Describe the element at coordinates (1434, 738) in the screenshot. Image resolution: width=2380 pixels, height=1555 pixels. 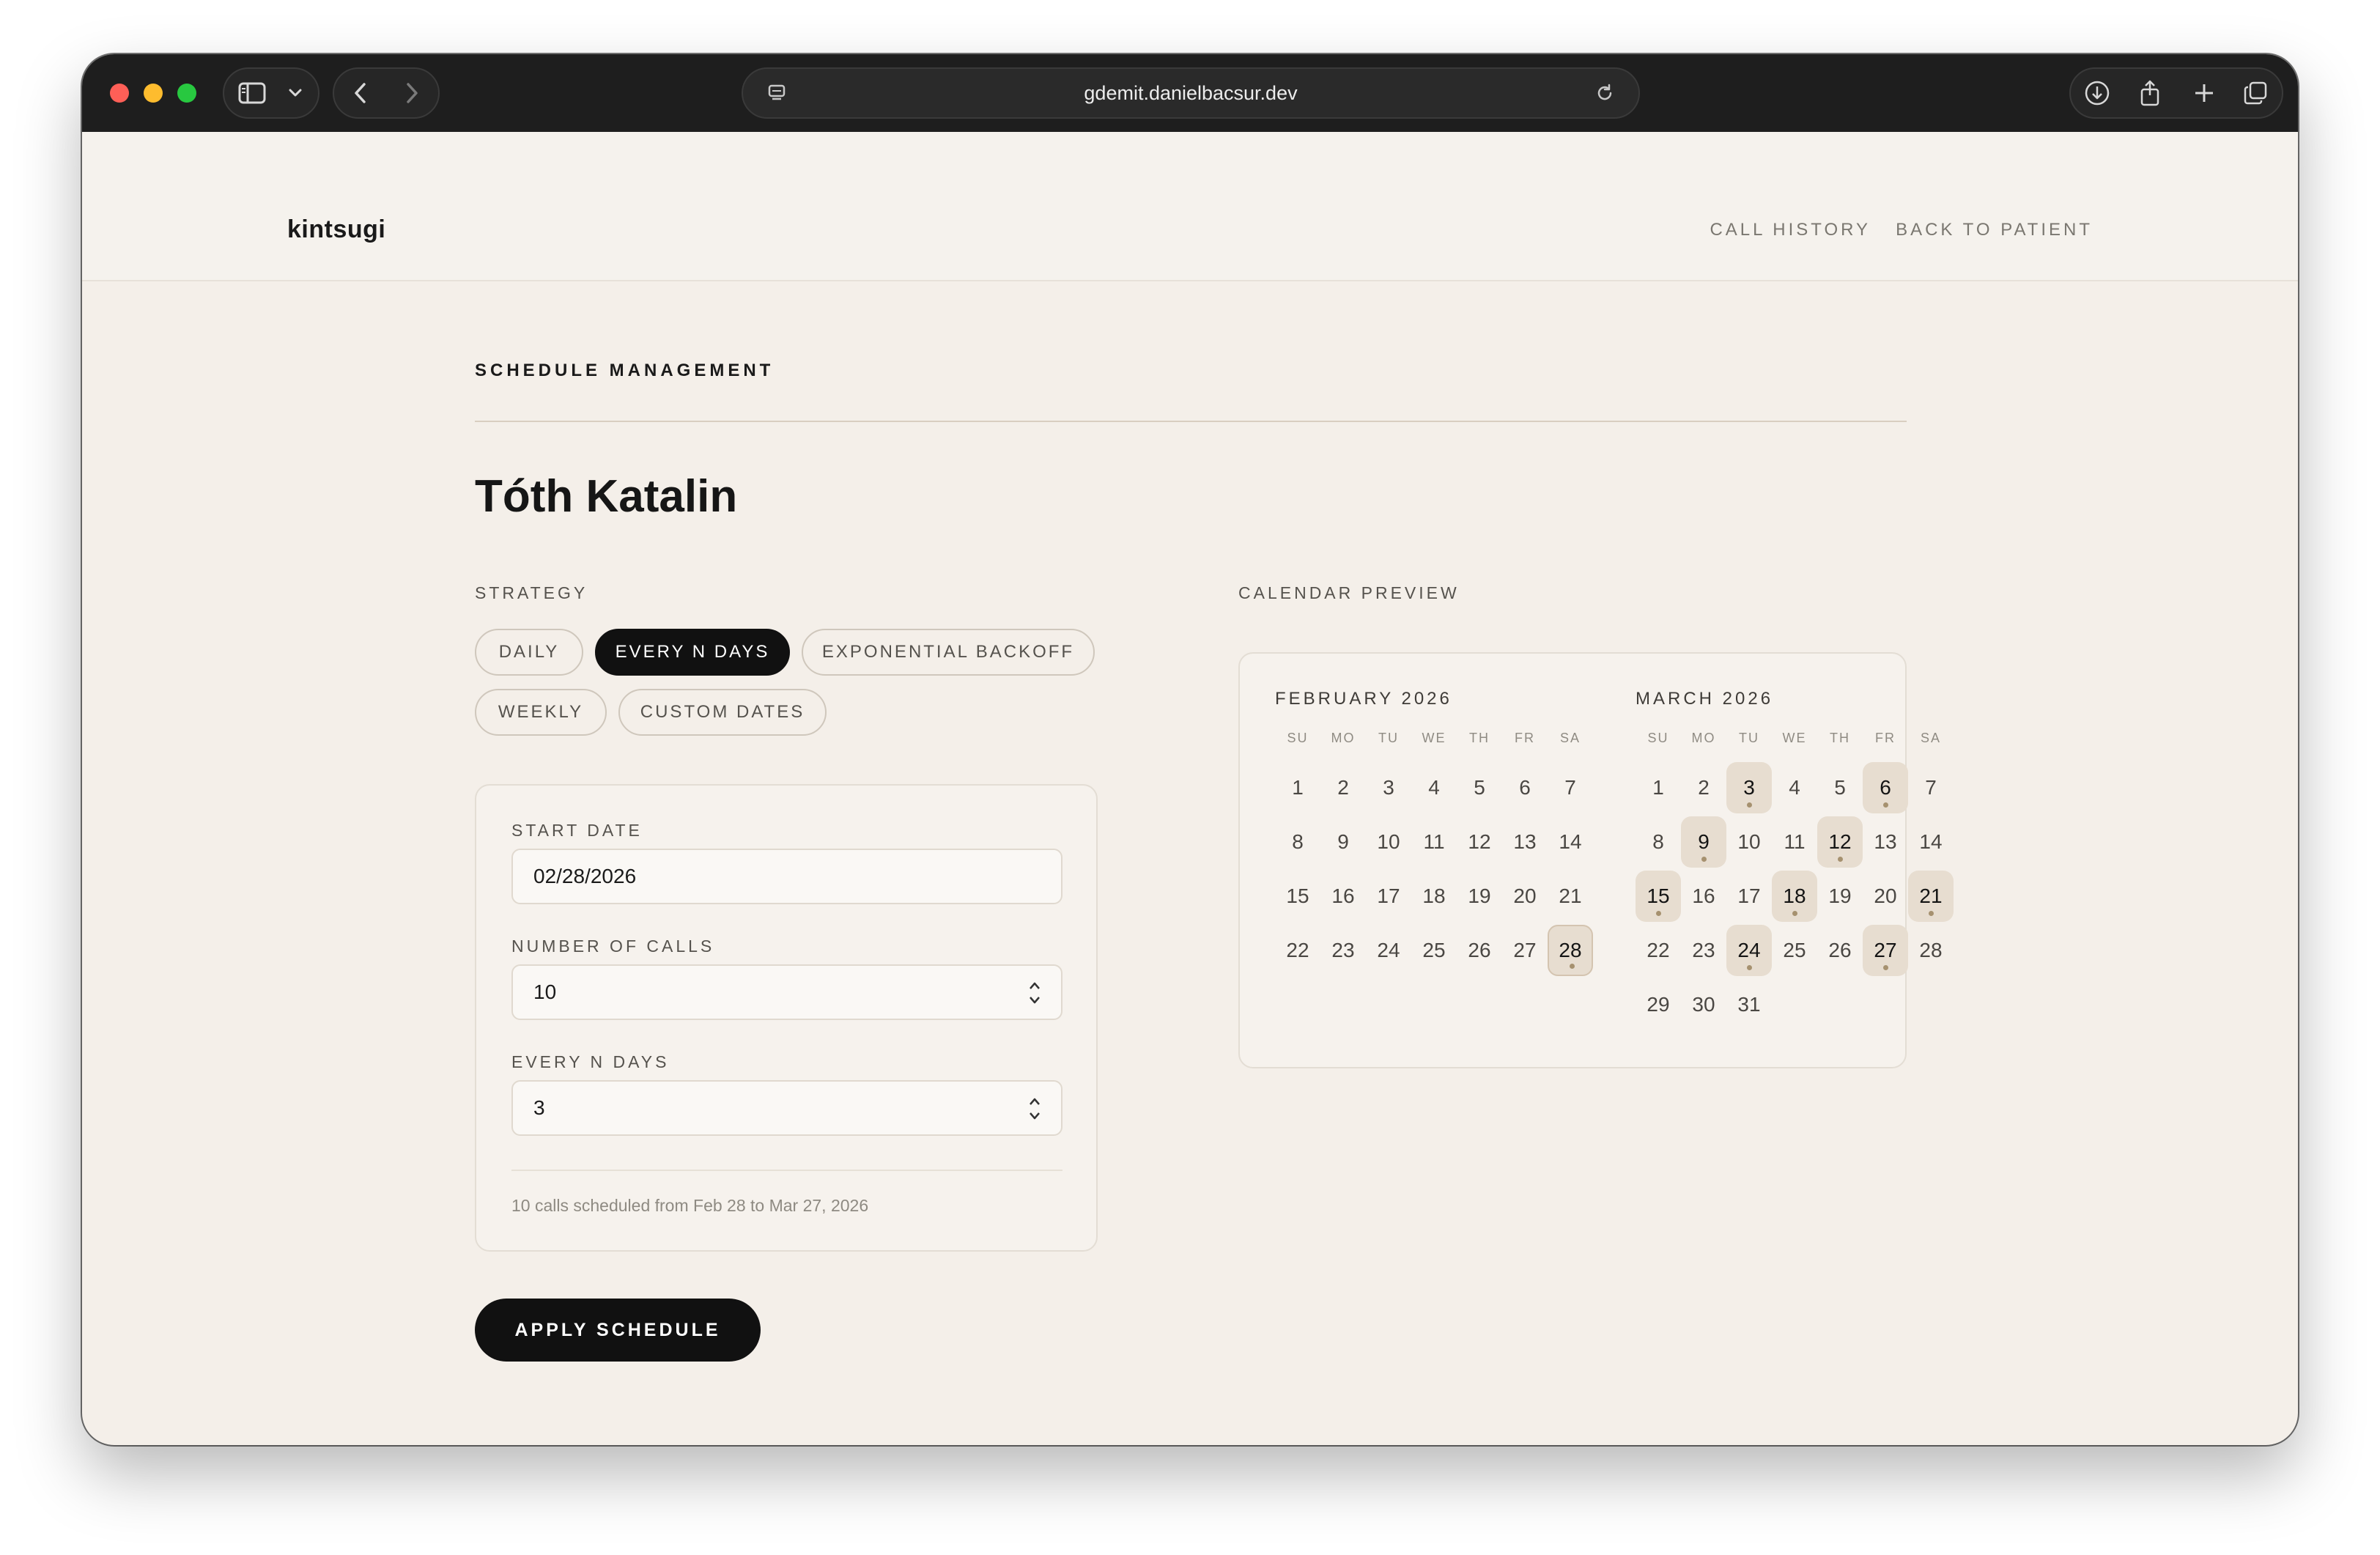
I see `weekday-header: WE` at that location.